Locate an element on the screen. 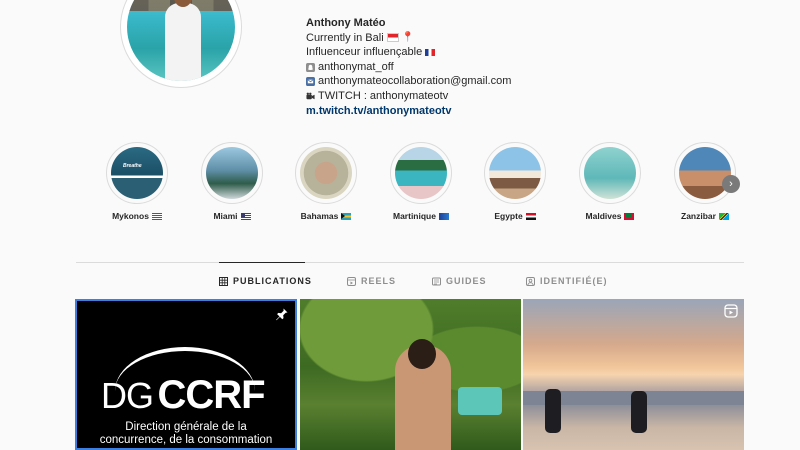 This screenshot has width=800, height=450. tab-tagged: IDENTIFIÉ(E) is located at coordinates (567, 281).